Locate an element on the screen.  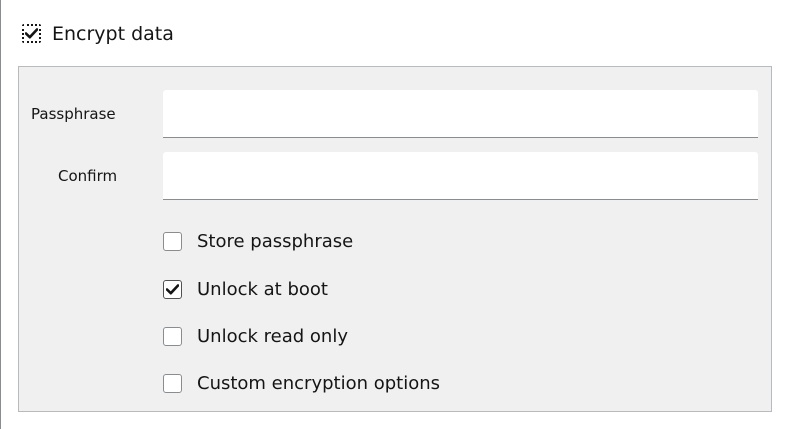
unlock-at-boot-label: Unlock at boot is located at coordinates (262, 290).